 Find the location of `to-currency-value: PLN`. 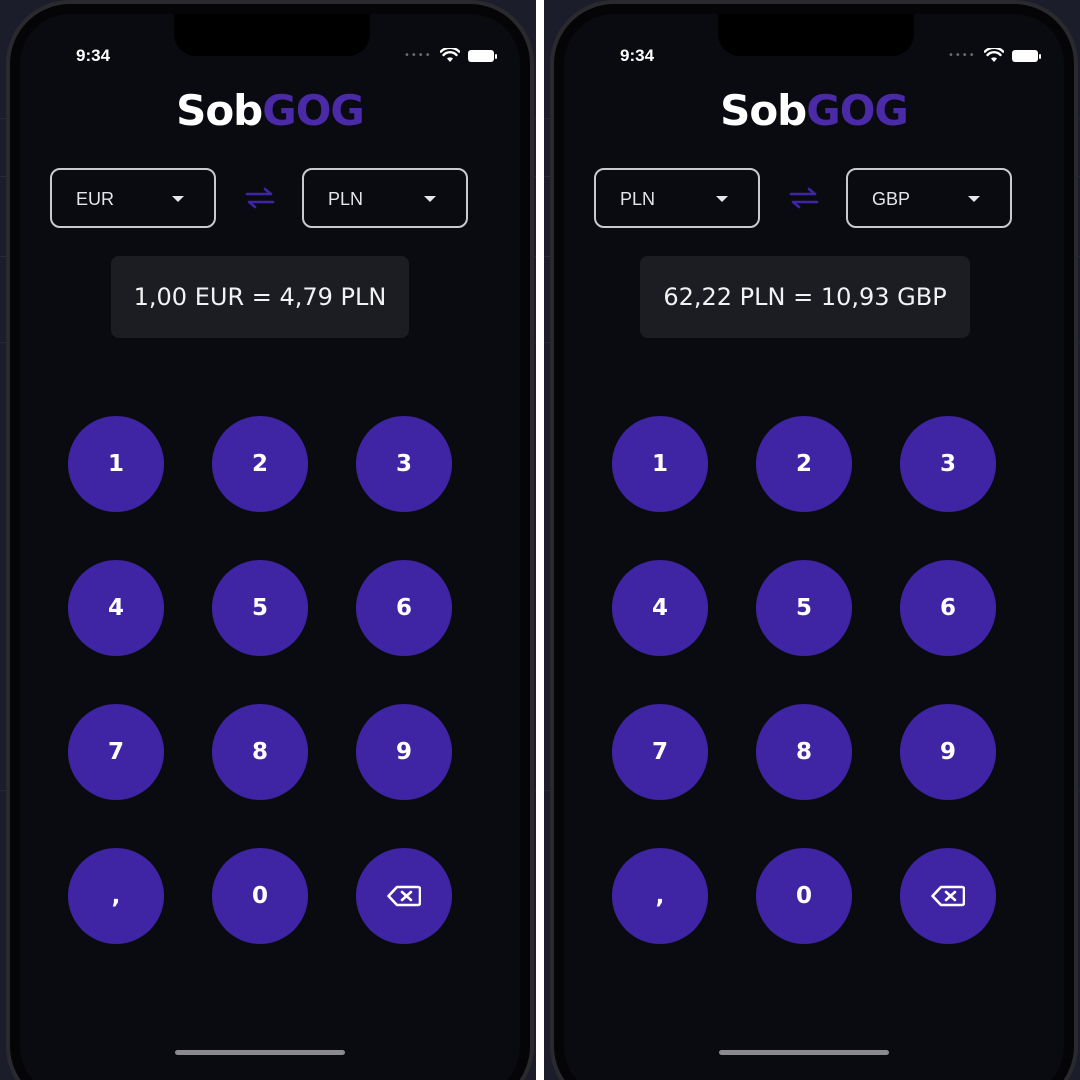

to-currency-value: PLN is located at coordinates (346, 199).